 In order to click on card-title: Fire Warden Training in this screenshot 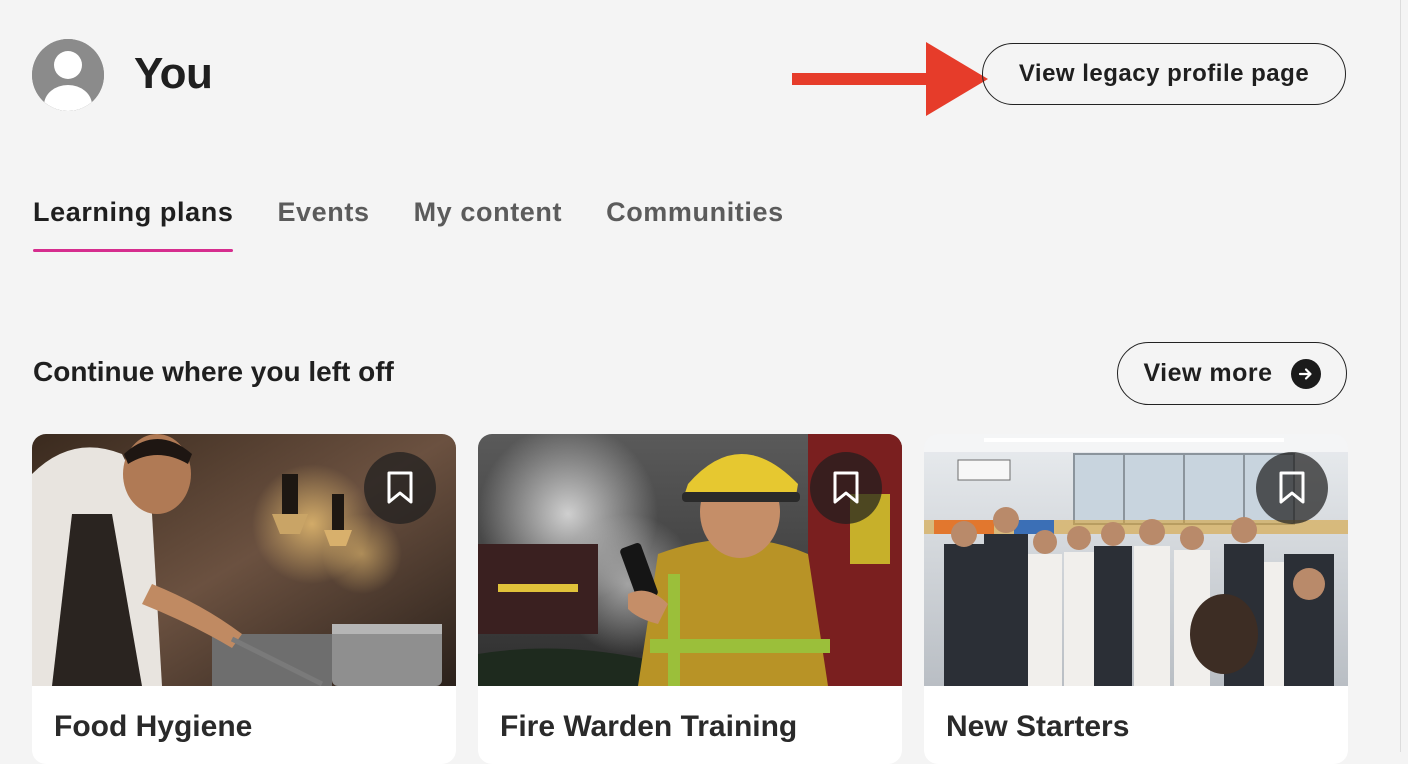, I will do `click(649, 726)`.